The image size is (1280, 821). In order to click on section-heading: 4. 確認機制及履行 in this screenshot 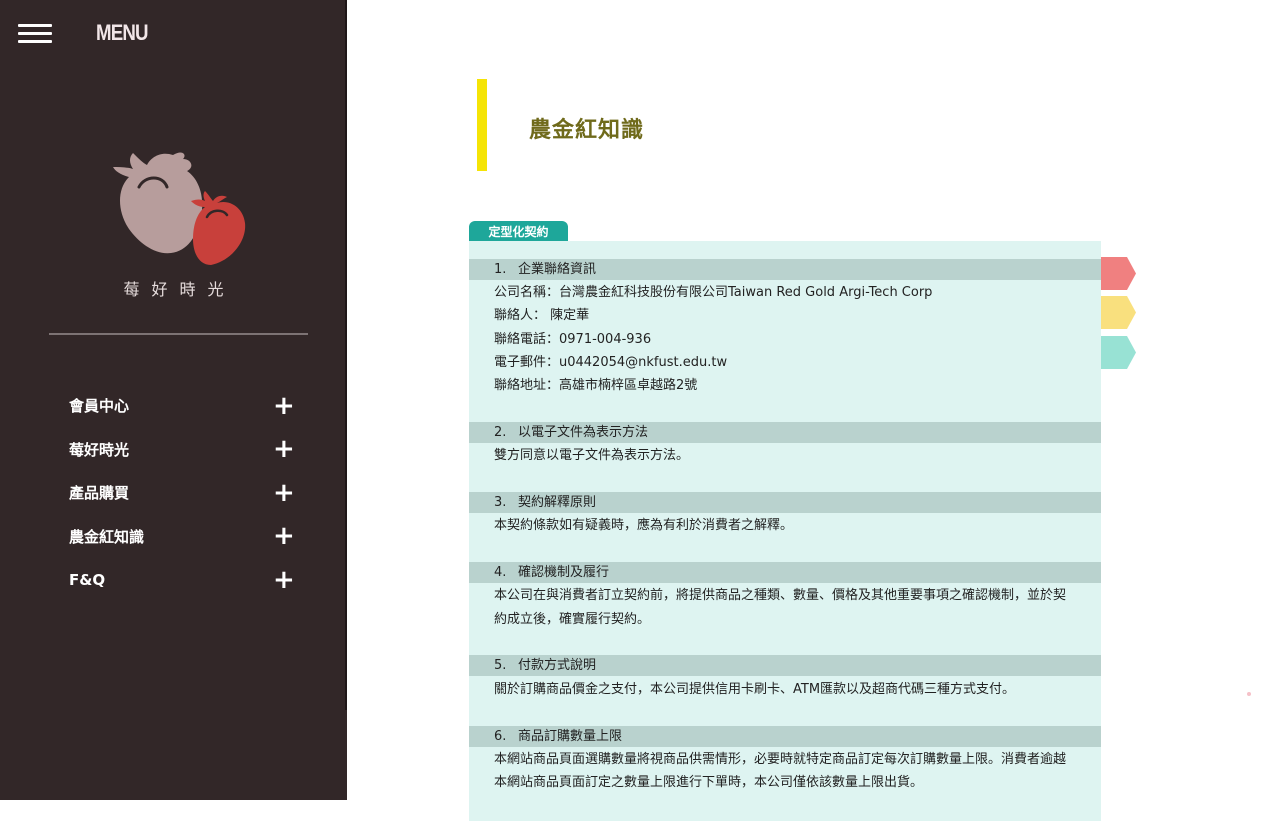, I will do `click(785, 572)`.